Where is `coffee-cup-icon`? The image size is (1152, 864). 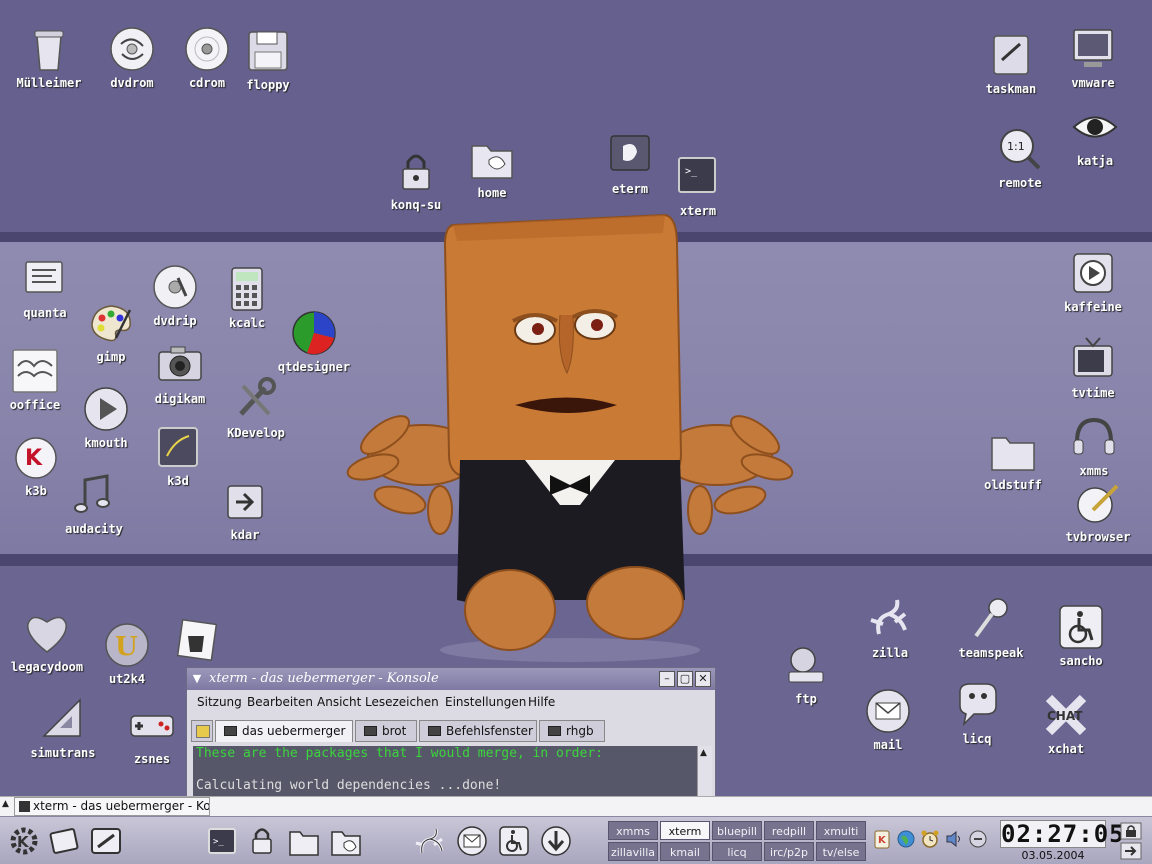 coffee-cup-icon is located at coordinates (197, 640).